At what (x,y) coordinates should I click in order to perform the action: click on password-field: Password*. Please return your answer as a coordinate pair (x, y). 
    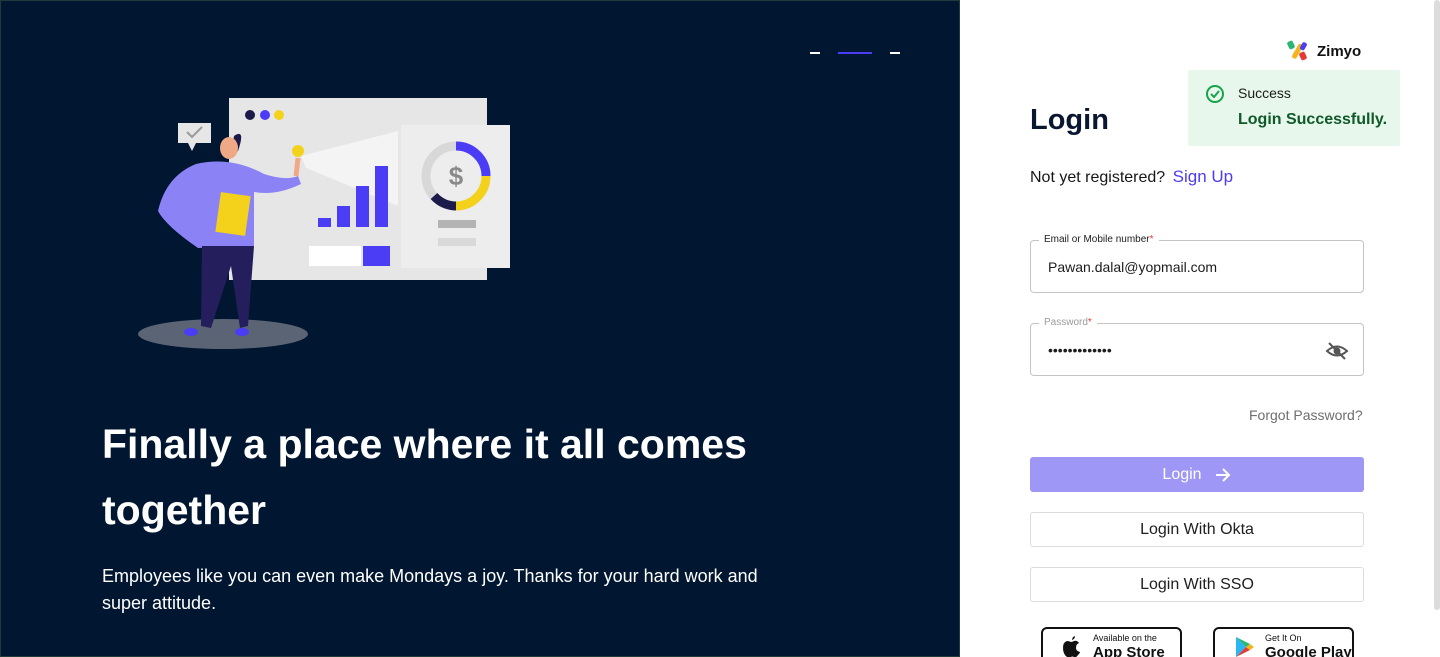
    Looking at the image, I should click on (1197, 346).